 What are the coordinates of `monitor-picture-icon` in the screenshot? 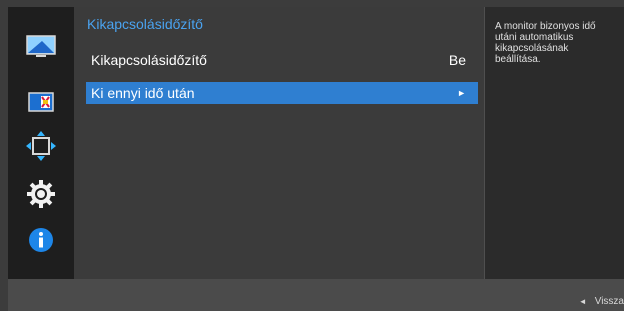 It's located at (41, 47).